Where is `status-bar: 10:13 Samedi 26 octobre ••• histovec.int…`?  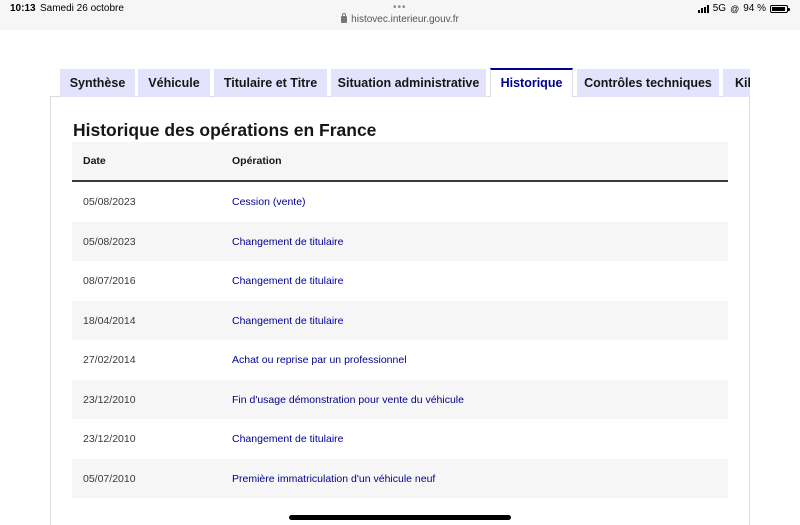 status-bar: 10:13 Samedi 26 octobre ••• histovec.int… is located at coordinates (400, 15).